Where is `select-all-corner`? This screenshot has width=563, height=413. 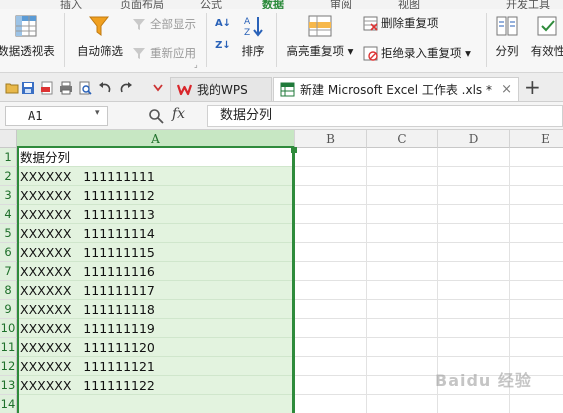
select-all-corner is located at coordinates (8, 139).